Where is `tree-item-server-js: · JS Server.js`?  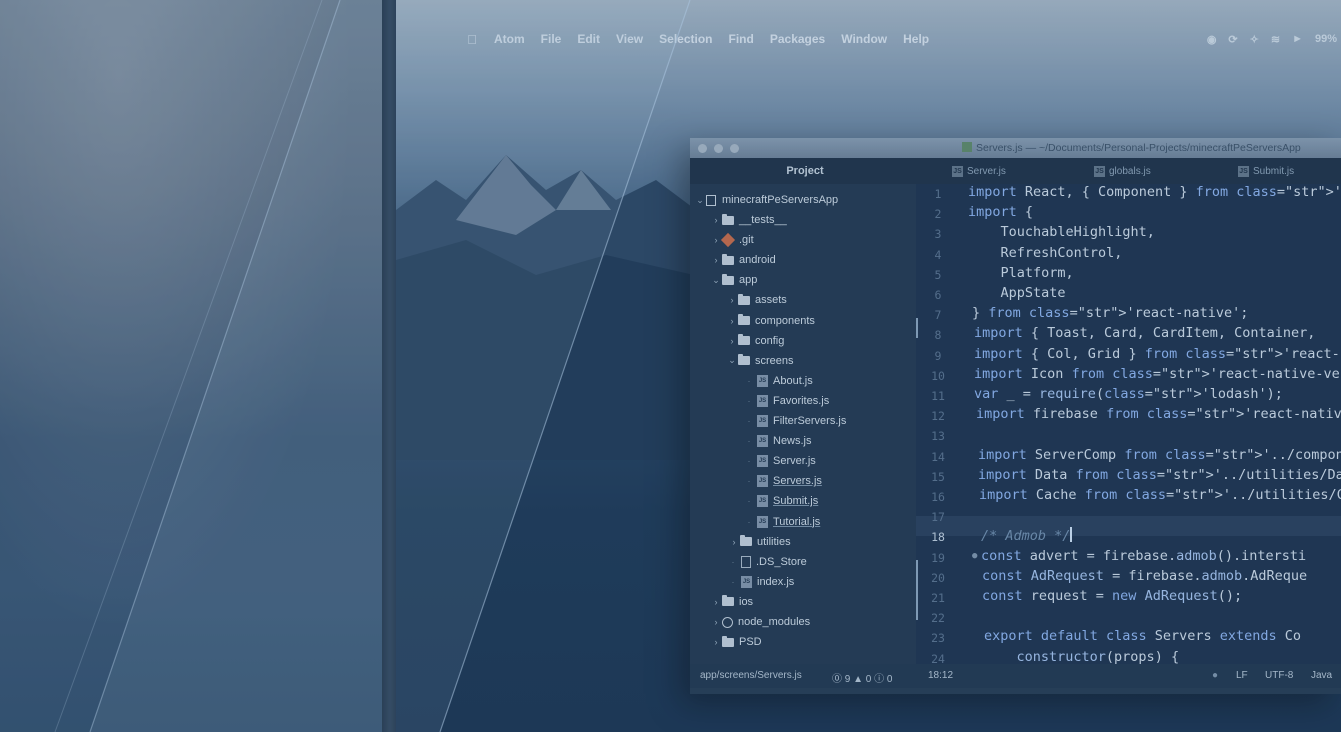
tree-item-server-js: · JS Server.js is located at coordinates (780, 461).